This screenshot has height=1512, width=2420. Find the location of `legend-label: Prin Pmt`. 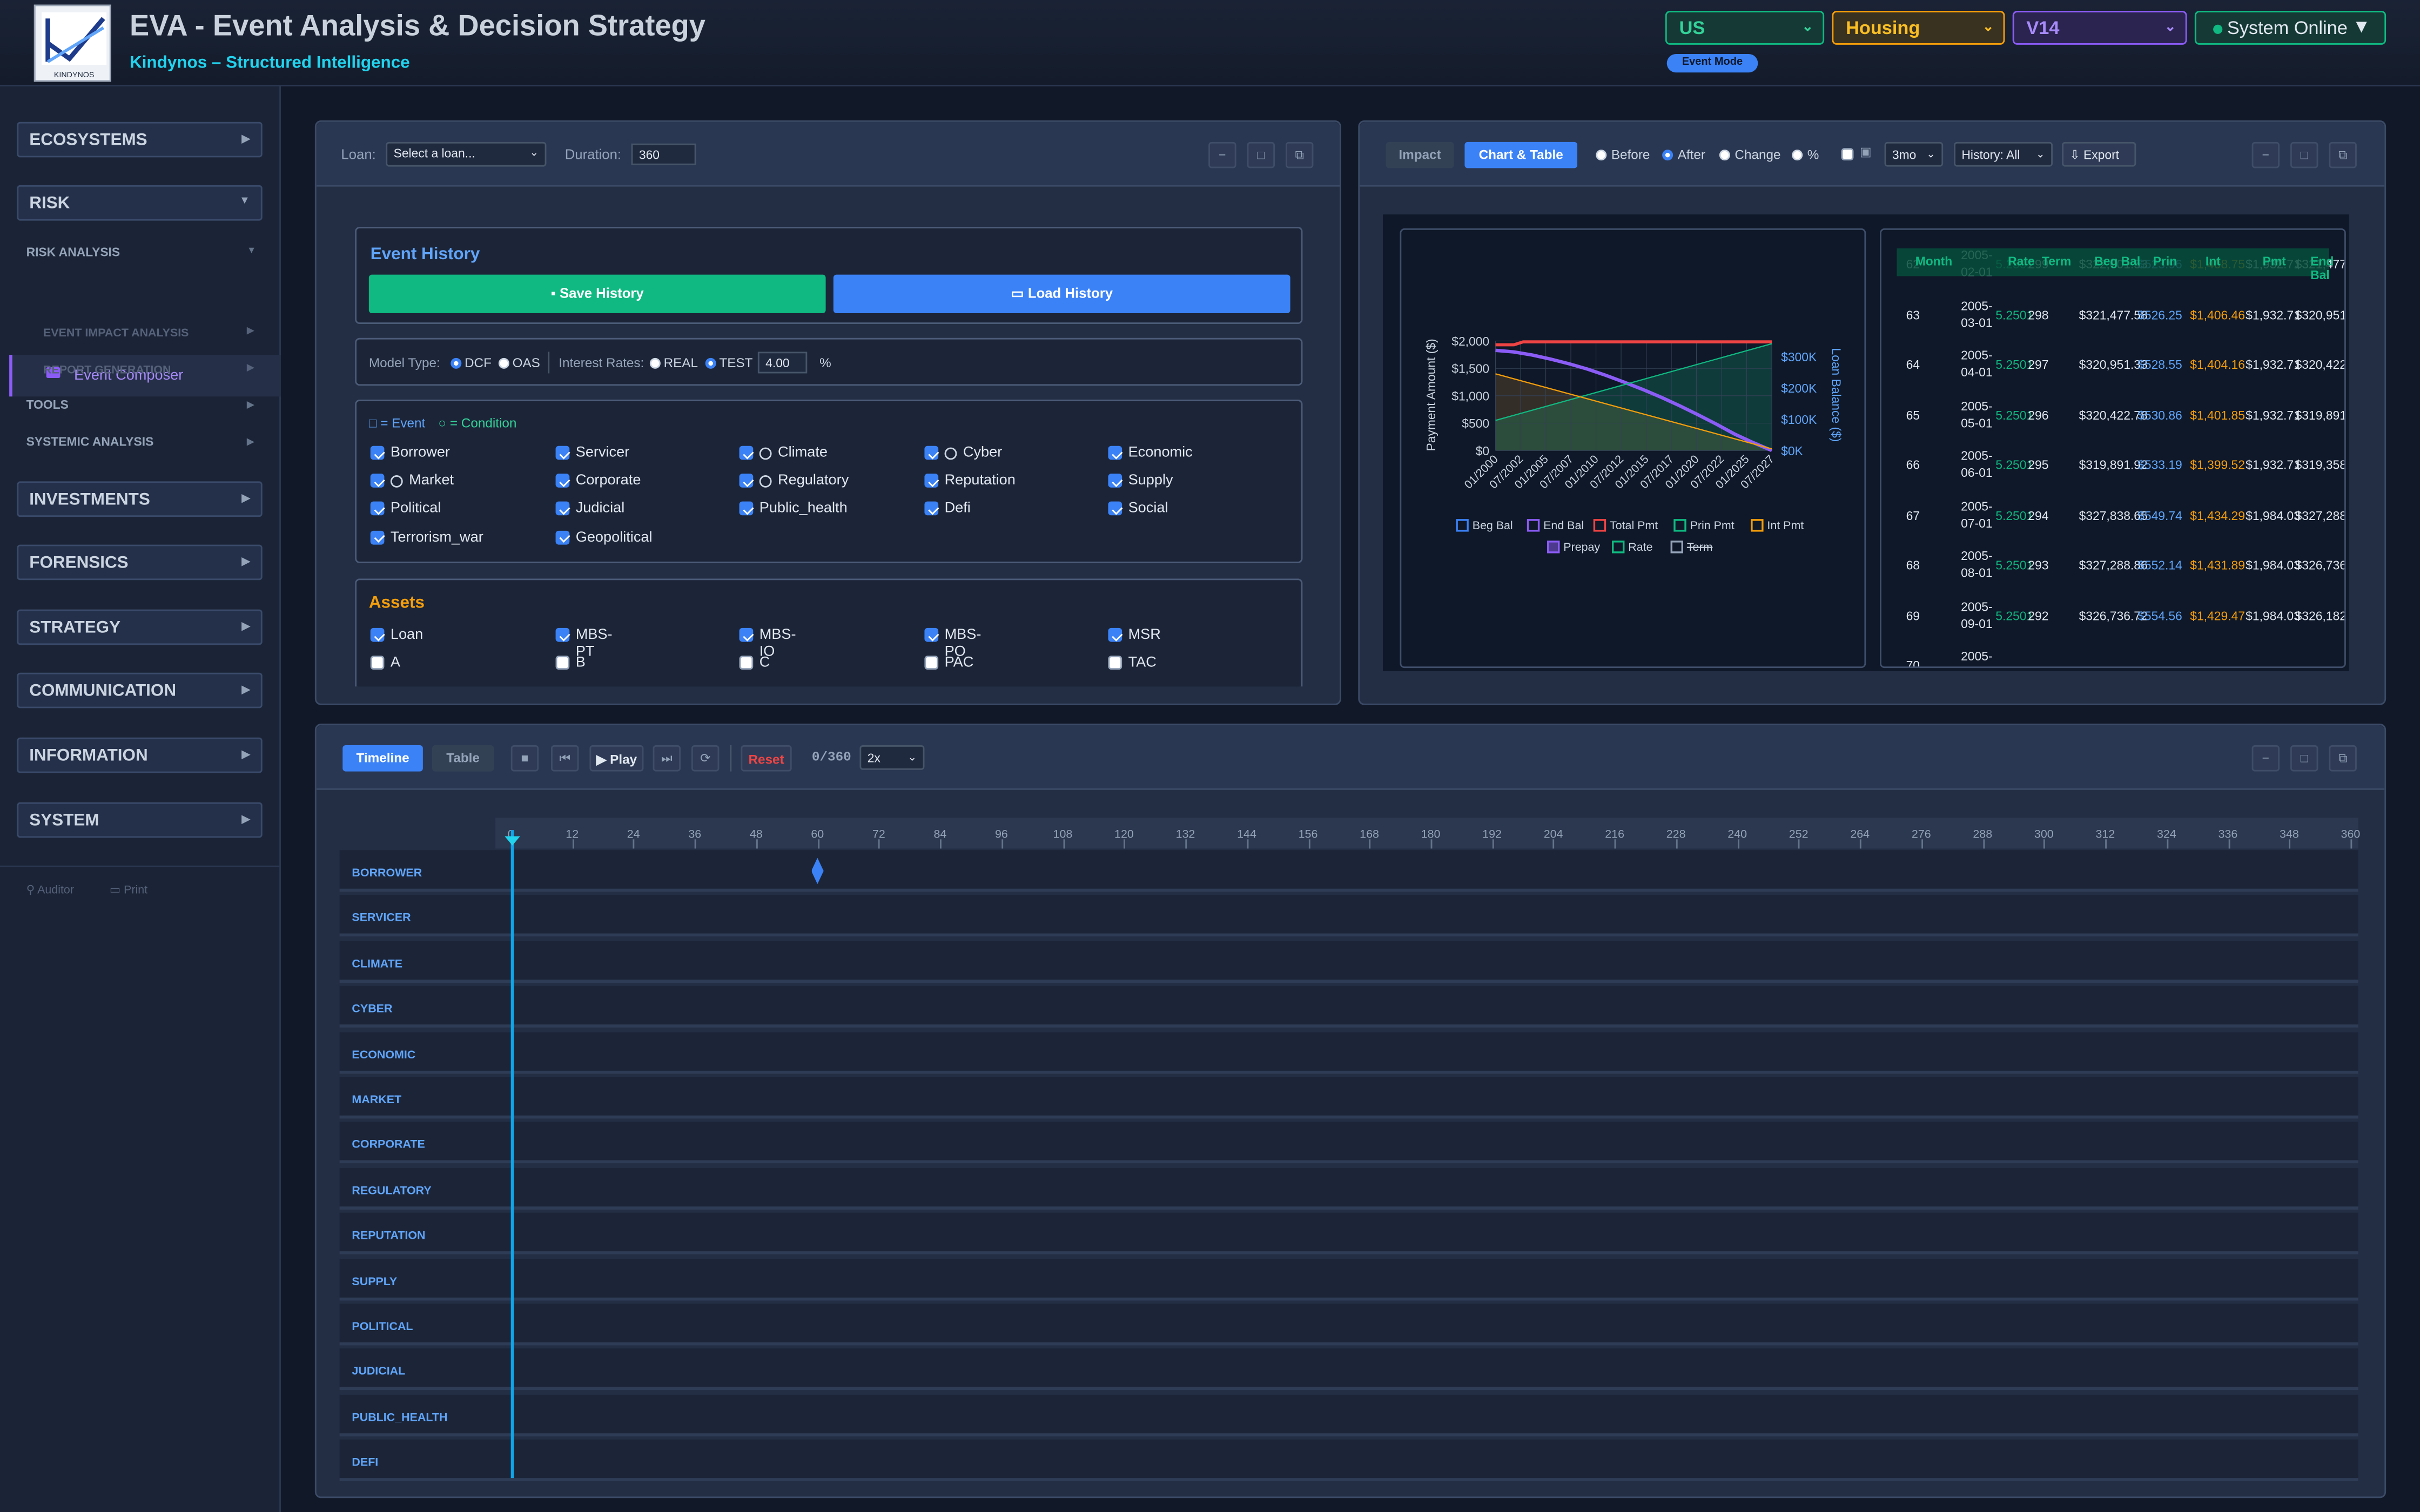

legend-label: Prin Pmt is located at coordinates (1712, 525).